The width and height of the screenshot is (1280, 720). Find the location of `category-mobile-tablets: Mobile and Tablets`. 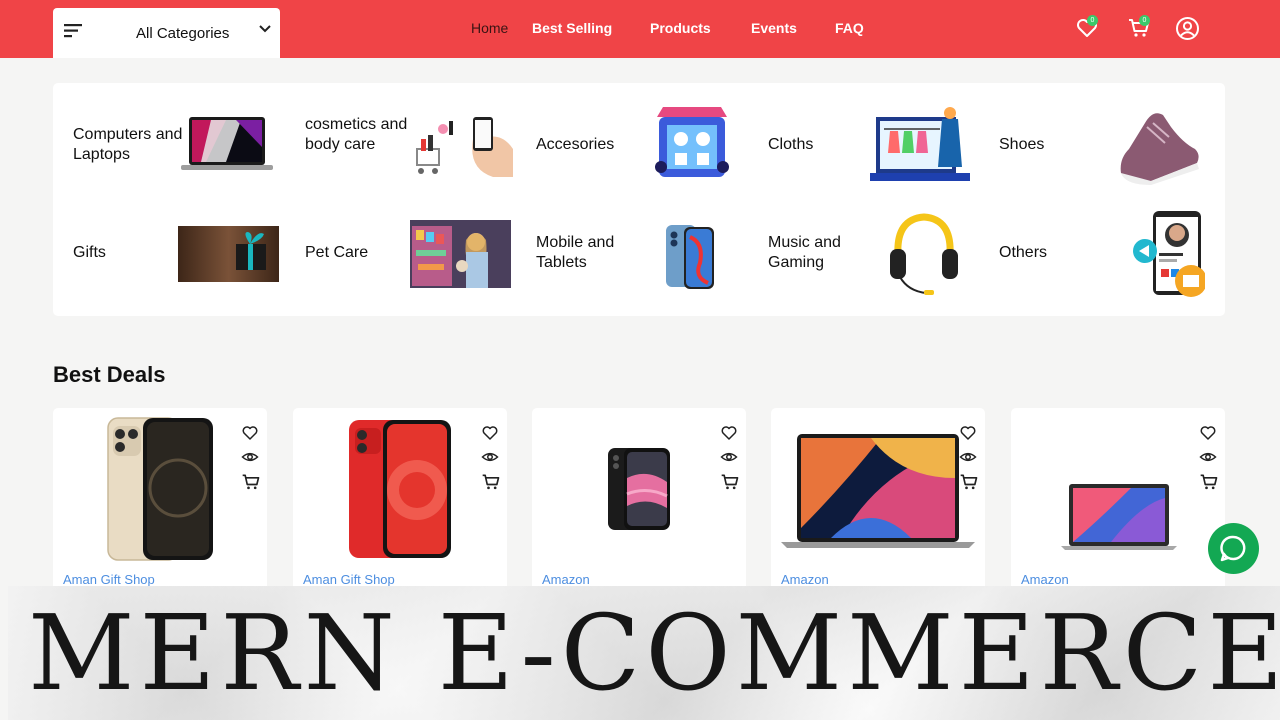

category-mobile-tablets: Mobile and Tablets is located at coordinates (631, 254).